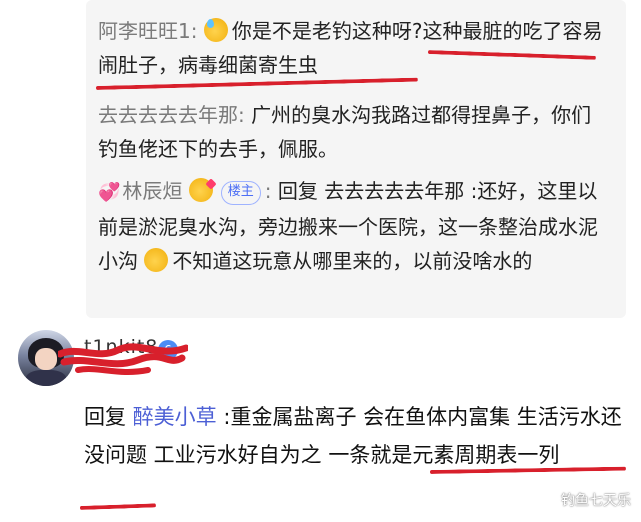 The width and height of the screenshot is (641, 522). Describe the element at coordinates (353, 132) in the screenshot. I see `sub-reply-2: 去去去去去年那: 广州的臭水沟我路过都得捏鼻子，你们钓鱼佬还下的去手，佩服。` at that location.